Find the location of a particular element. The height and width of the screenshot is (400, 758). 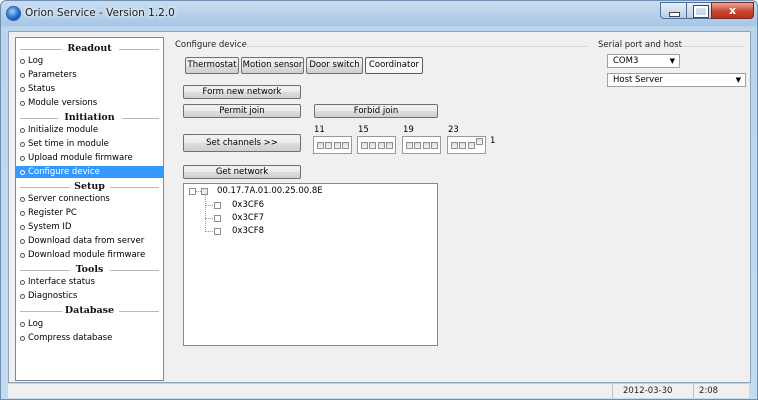

collapse-icon is located at coordinates (192, 191).